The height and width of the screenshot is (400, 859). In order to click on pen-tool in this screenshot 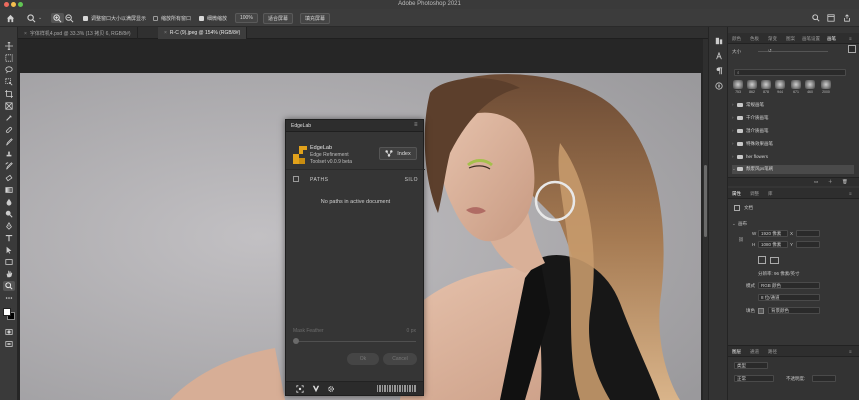, I will do `click(9, 226)`.